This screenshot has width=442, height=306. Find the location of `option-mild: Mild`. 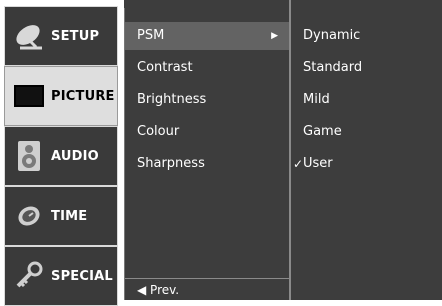

option-mild: Mild is located at coordinates (366, 100).